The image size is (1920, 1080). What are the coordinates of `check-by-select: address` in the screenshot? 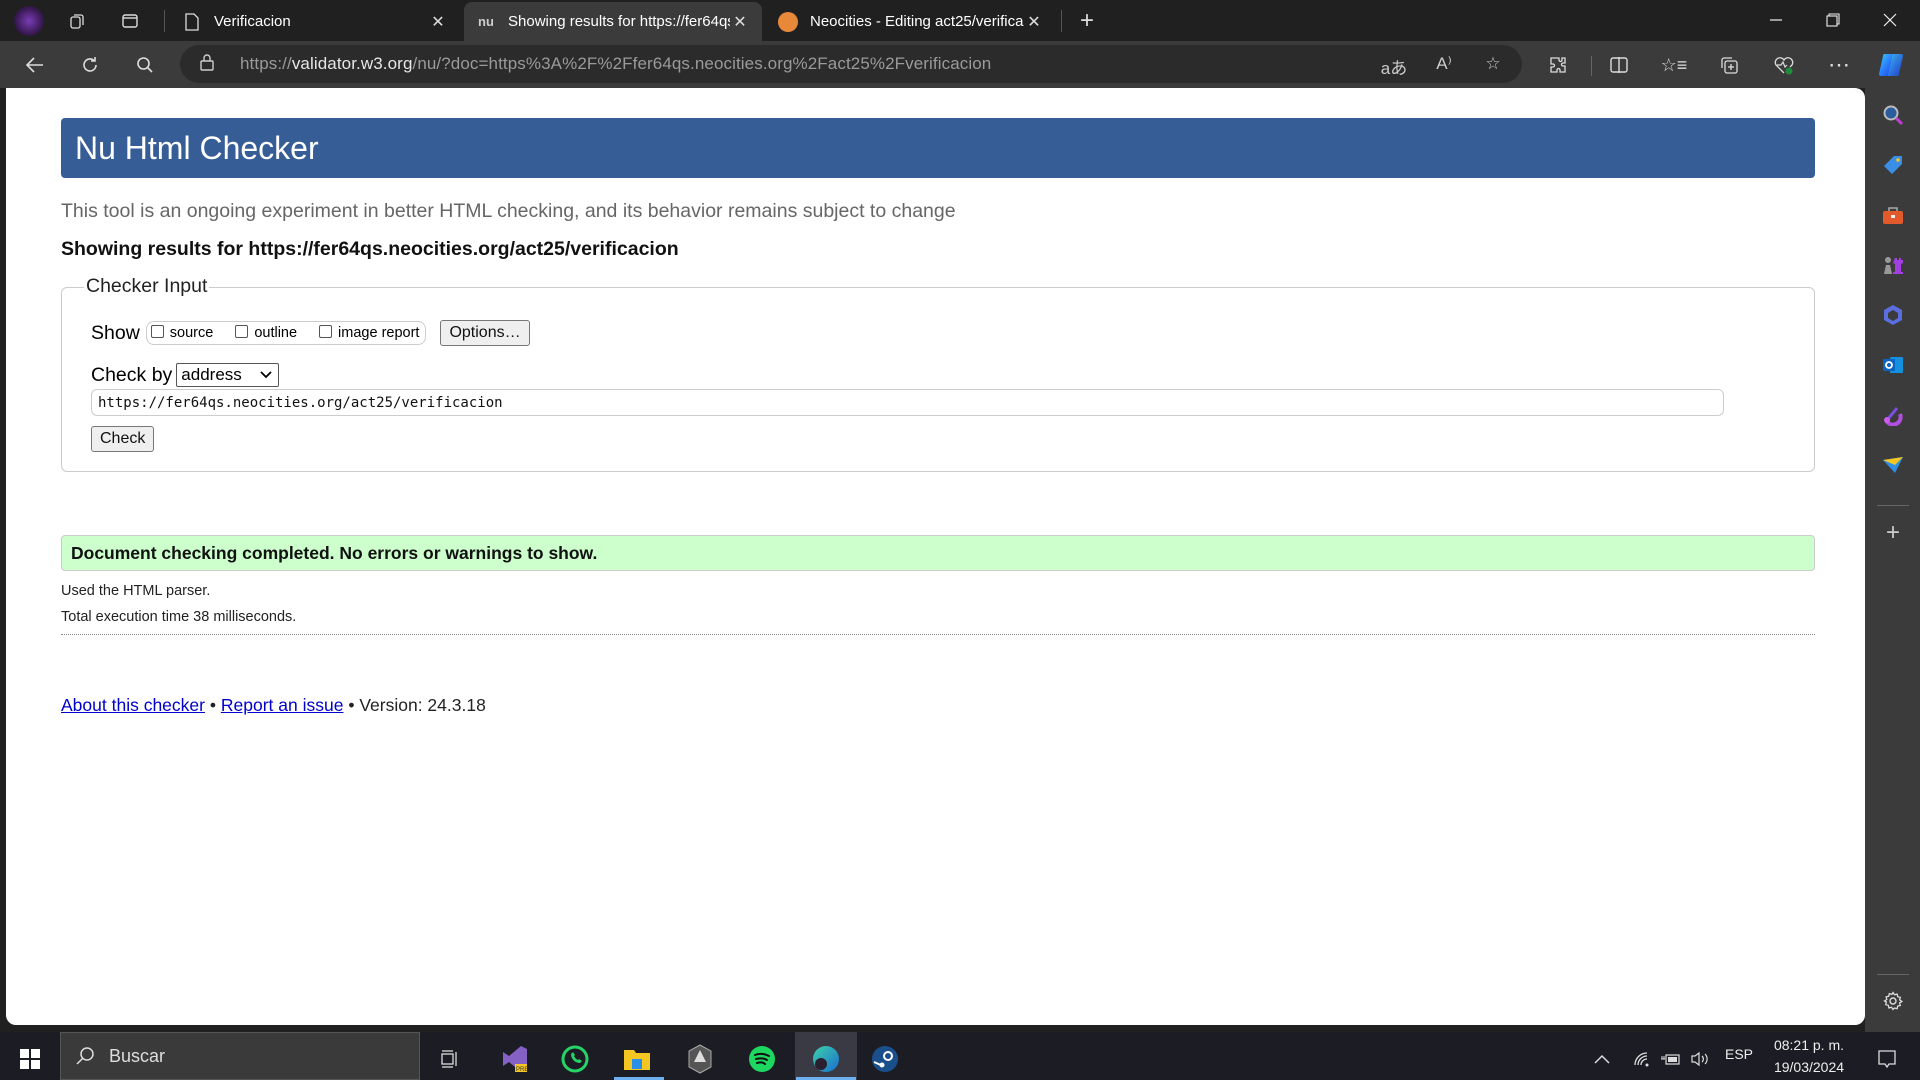 It's located at (228, 375).